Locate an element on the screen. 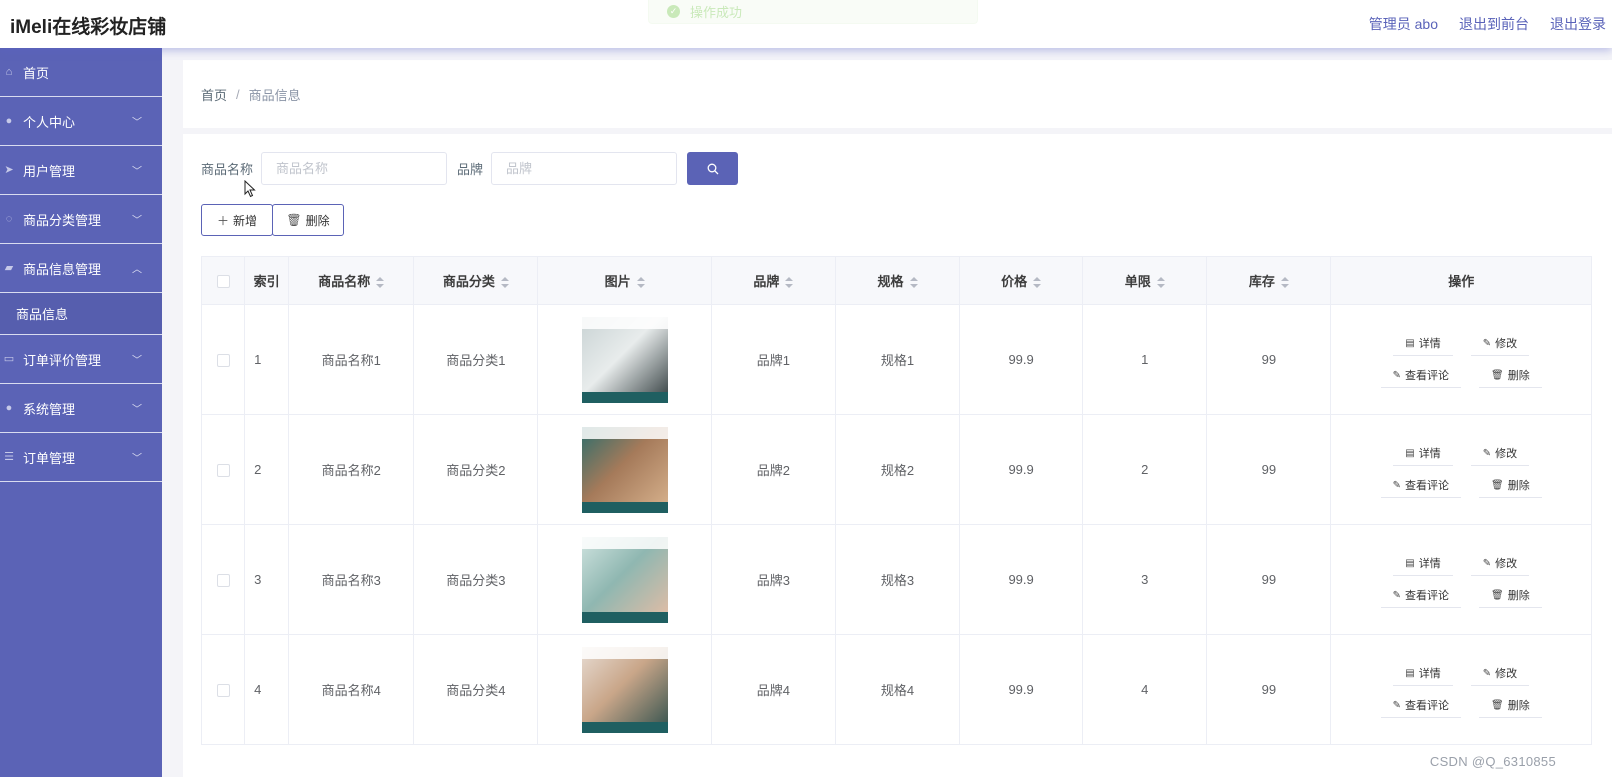  search-button is located at coordinates (713, 168).